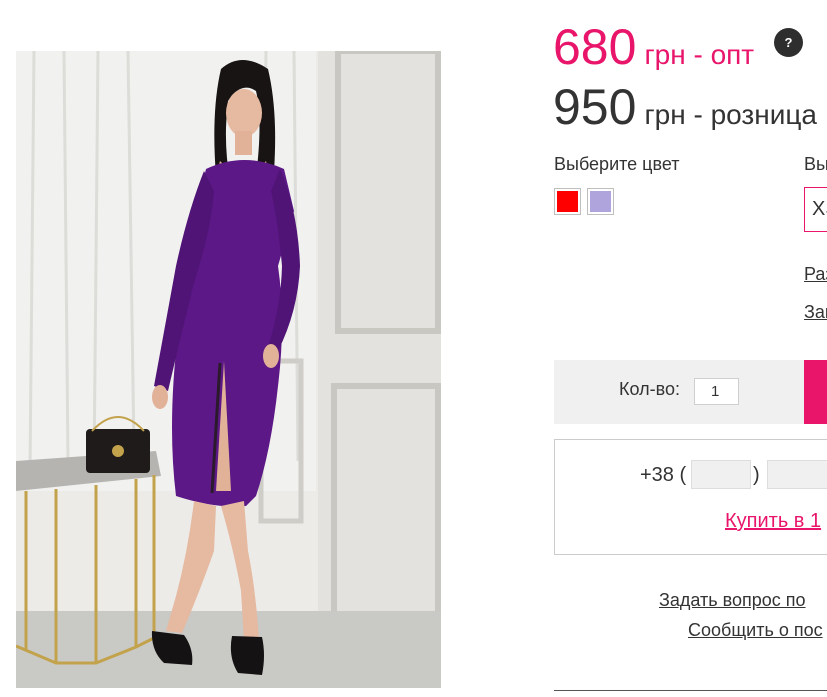 This screenshot has width=827, height=697. I want to click on price-help-icon: ?, so click(788, 42).